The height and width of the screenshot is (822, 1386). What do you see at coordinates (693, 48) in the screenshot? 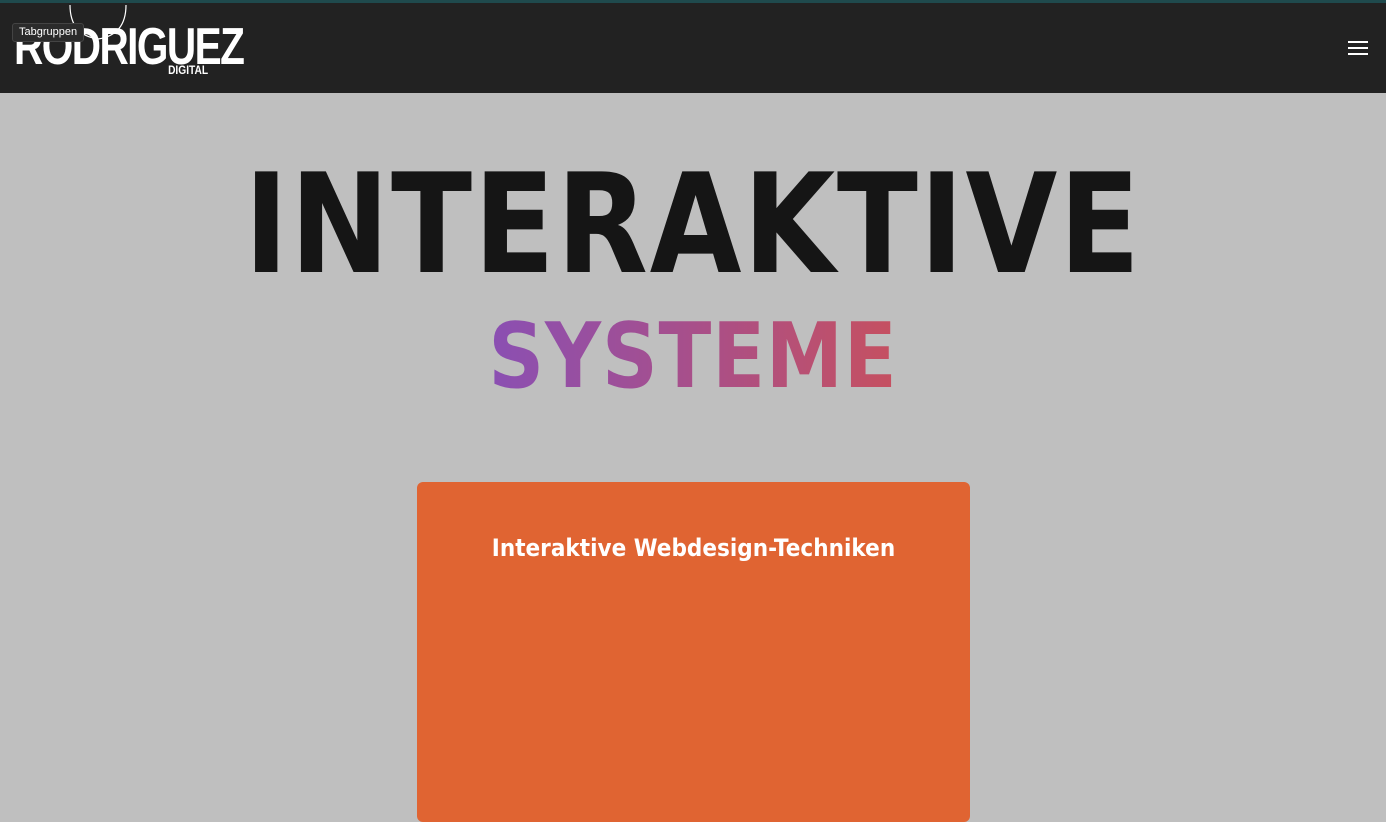
I see `navbar: RODRIGUEZ DIGITAL Tabgruppen` at bounding box center [693, 48].